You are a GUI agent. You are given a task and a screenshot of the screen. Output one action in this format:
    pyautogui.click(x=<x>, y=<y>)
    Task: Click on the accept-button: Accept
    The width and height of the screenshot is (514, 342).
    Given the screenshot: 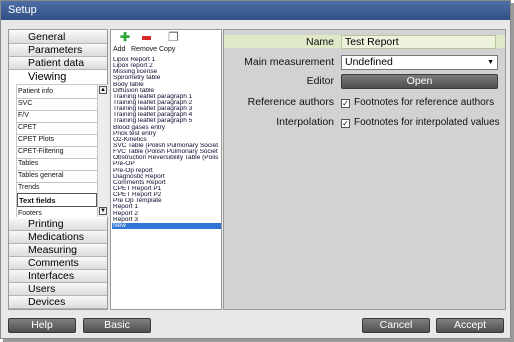 What is the action you would take?
    pyautogui.click(x=470, y=325)
    